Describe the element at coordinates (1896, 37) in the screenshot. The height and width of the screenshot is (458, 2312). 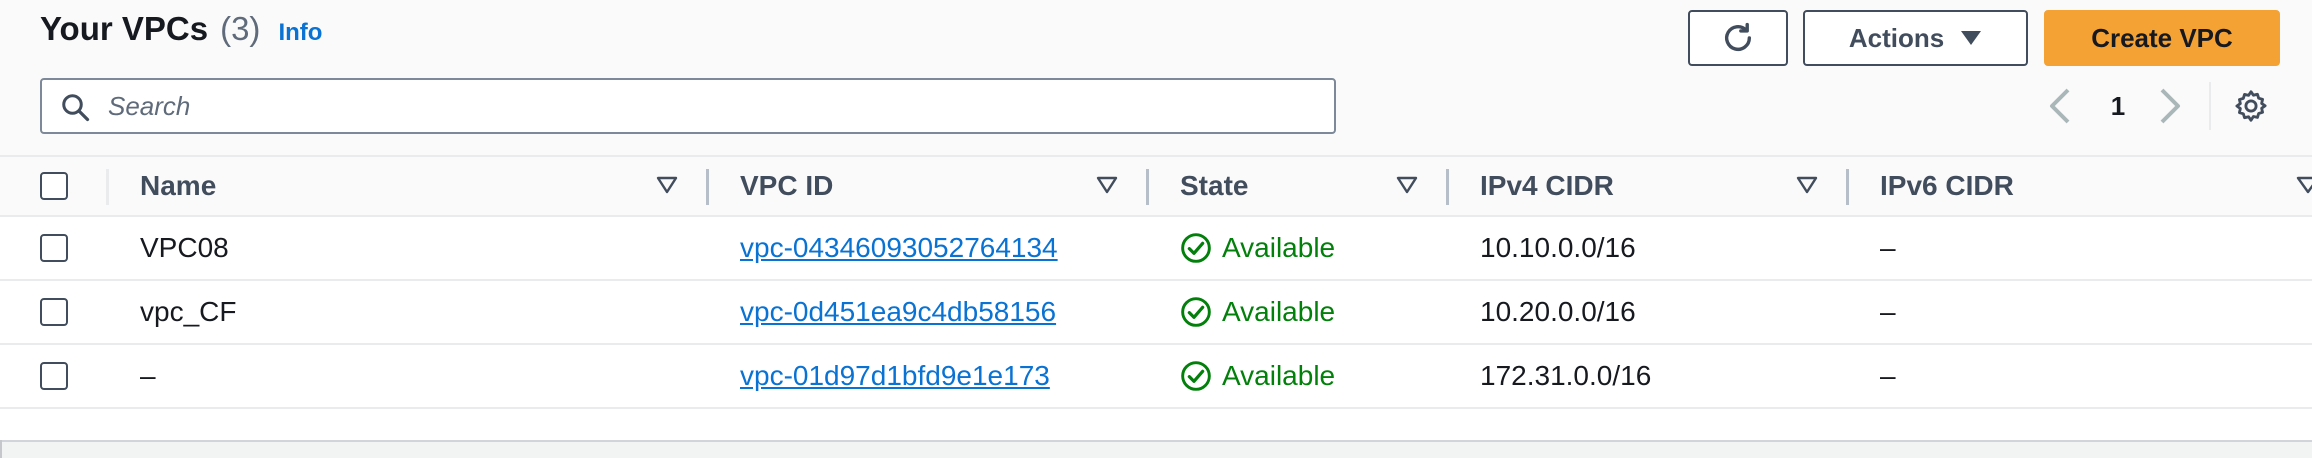
I see `actions-label: Actions` at that location.